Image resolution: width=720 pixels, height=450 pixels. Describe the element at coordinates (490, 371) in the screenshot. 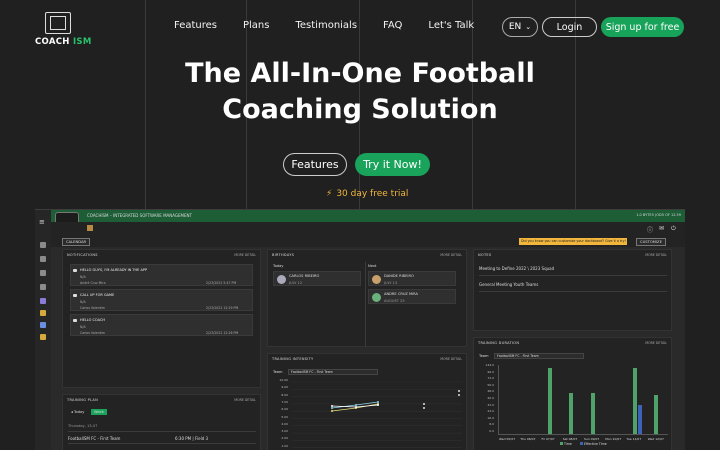

I see `y-tick-label: 96.0` at that location.